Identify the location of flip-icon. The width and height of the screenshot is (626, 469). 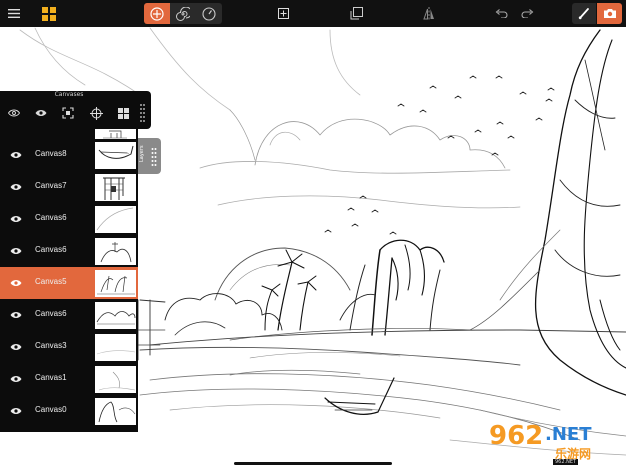
(429, 13).